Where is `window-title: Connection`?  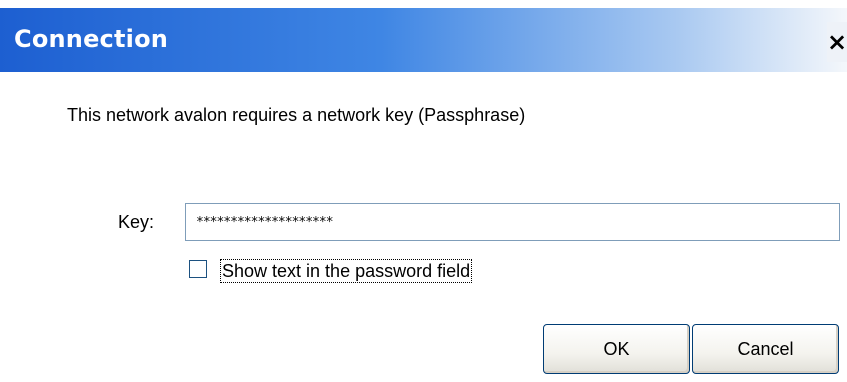 window-title: Connection is located at coordinates (91, 39).